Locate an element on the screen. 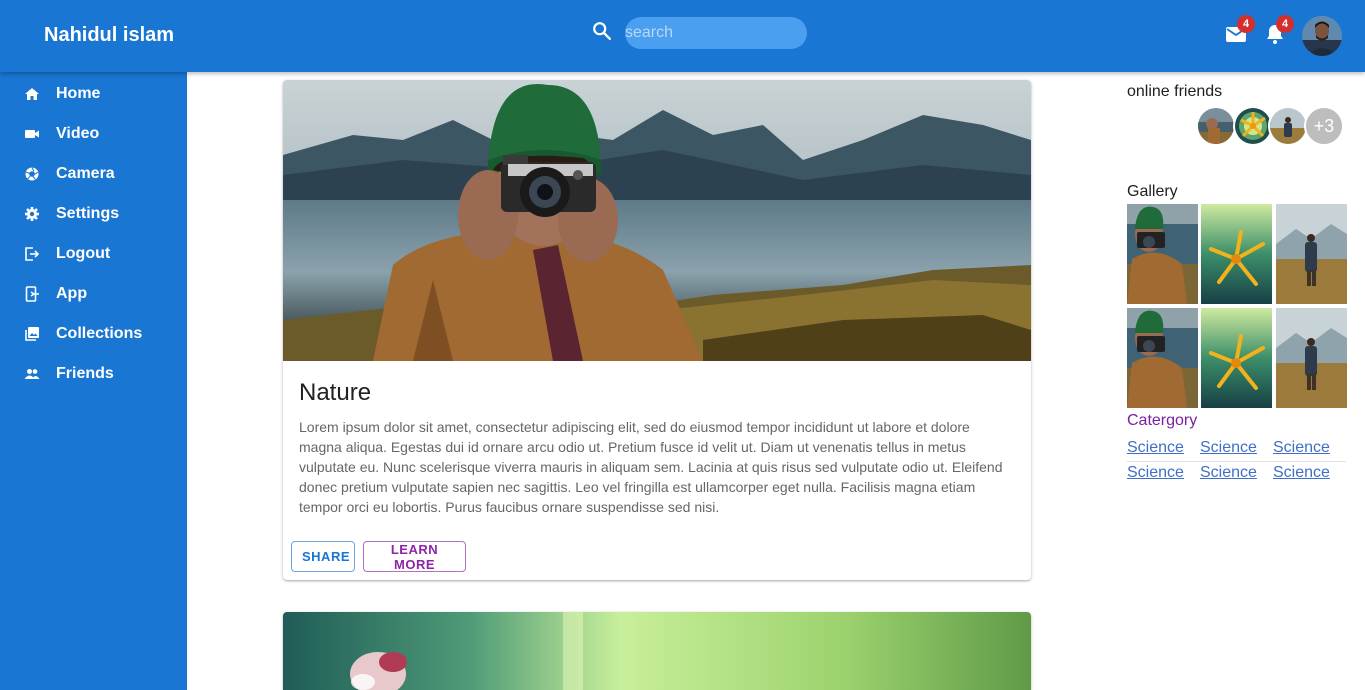 This screenshot has width=1365, height=690. category-heading: Catergory is located at coordinates (1162, 420).